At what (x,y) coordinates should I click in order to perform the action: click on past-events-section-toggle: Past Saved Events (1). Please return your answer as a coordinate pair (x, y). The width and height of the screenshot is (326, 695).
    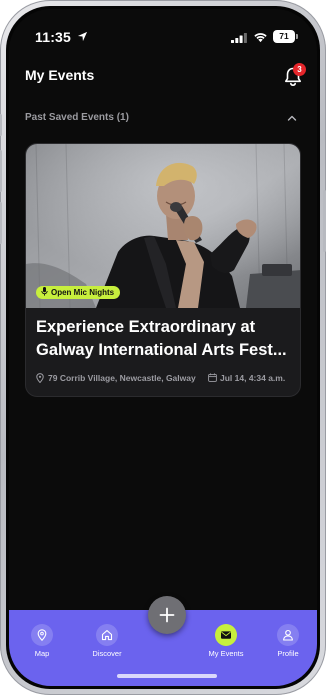
    Looking at the image, I should click on (165, 119).